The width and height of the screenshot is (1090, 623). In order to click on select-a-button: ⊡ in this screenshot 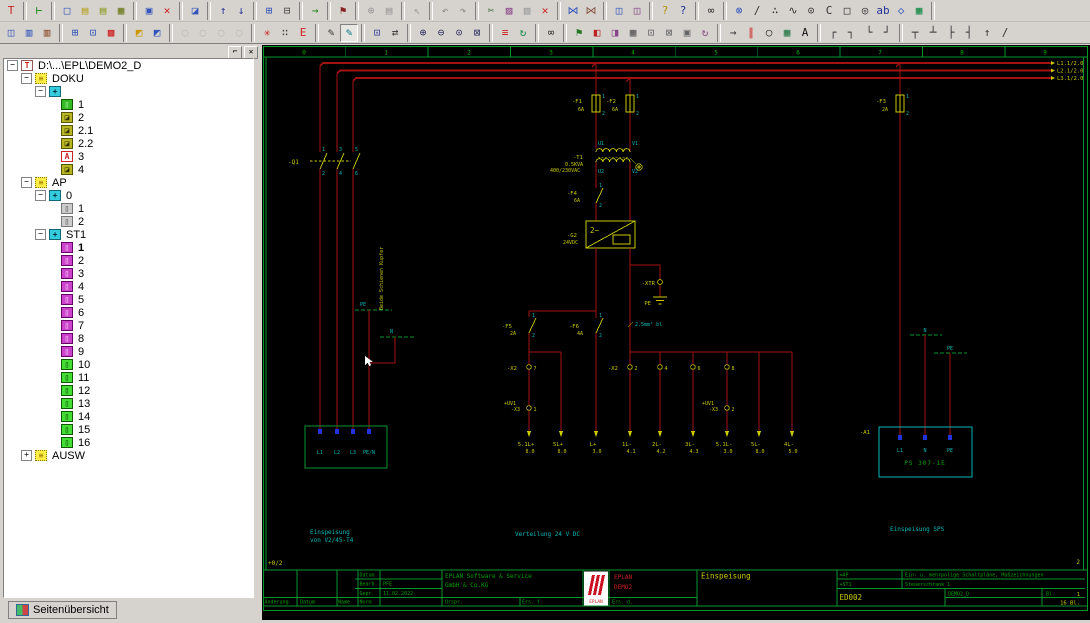, I will do `click(651, 32)`.